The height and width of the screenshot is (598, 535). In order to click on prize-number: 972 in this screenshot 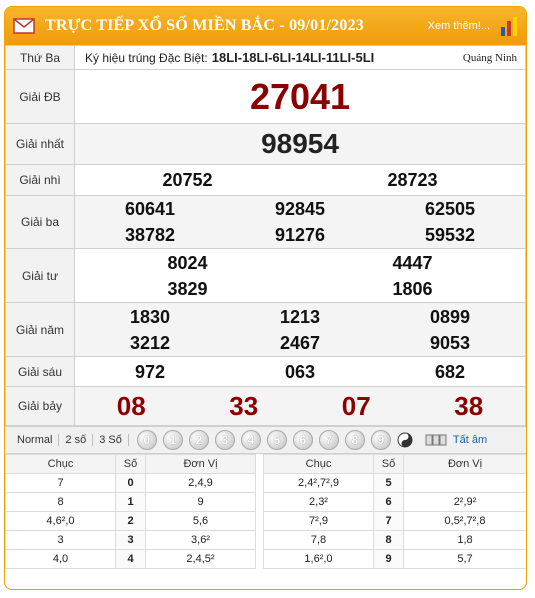, I will do `click(150, 371)`.